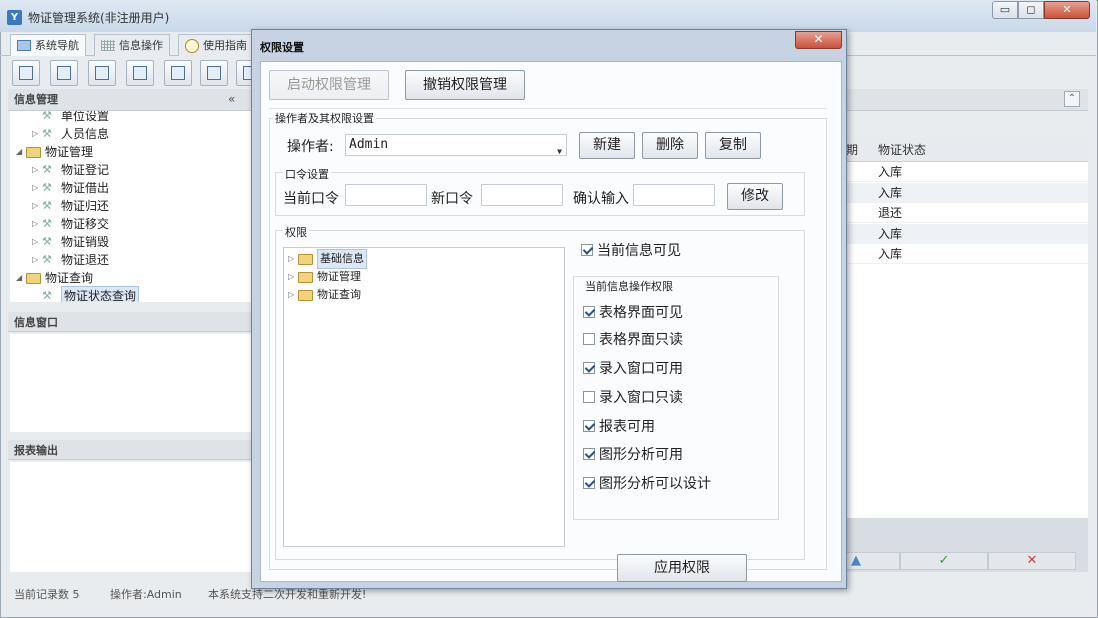 The width and height of the screenshot is (1098, 618). What do you see at coordinates (1072, 99) in the screenshot?
I see `collapse-up-icon: ⌃` at bounding box center [1072, 99].